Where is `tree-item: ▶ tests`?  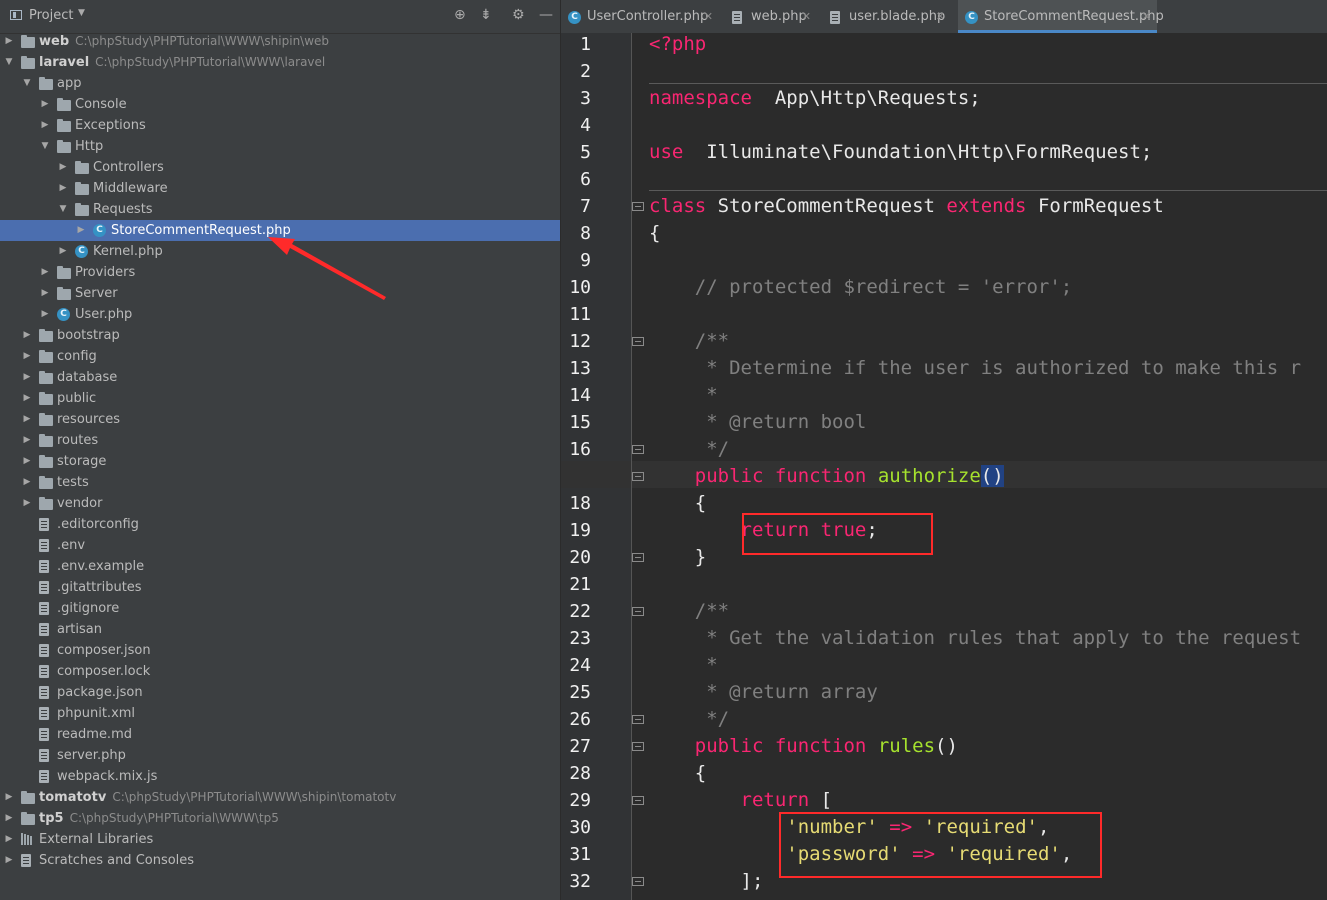 tree-item: ▶ tests is located at coordinates (280, 482).